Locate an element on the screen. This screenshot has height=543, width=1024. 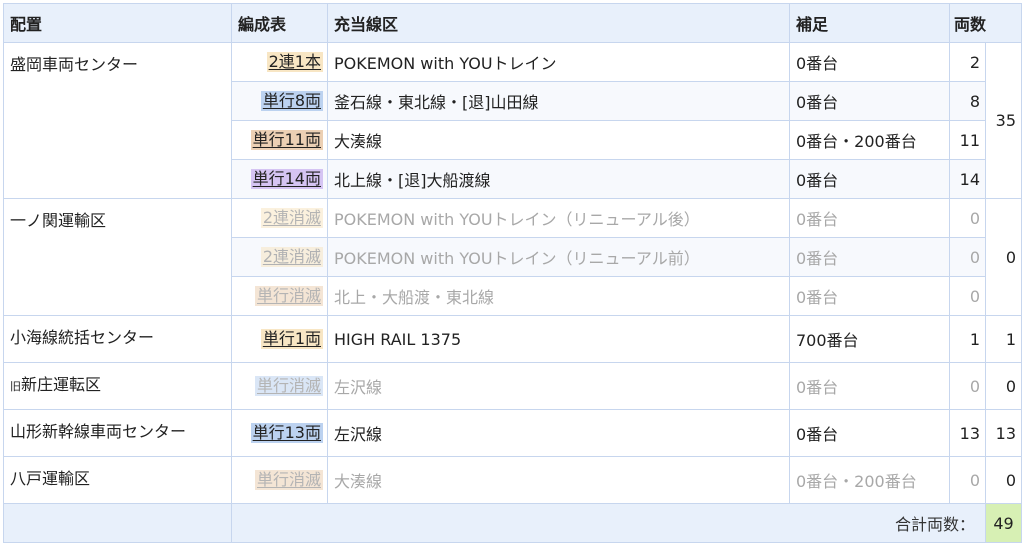
route-cell: POKEMON with YOUトレイン is located at coordinates (558, 62).